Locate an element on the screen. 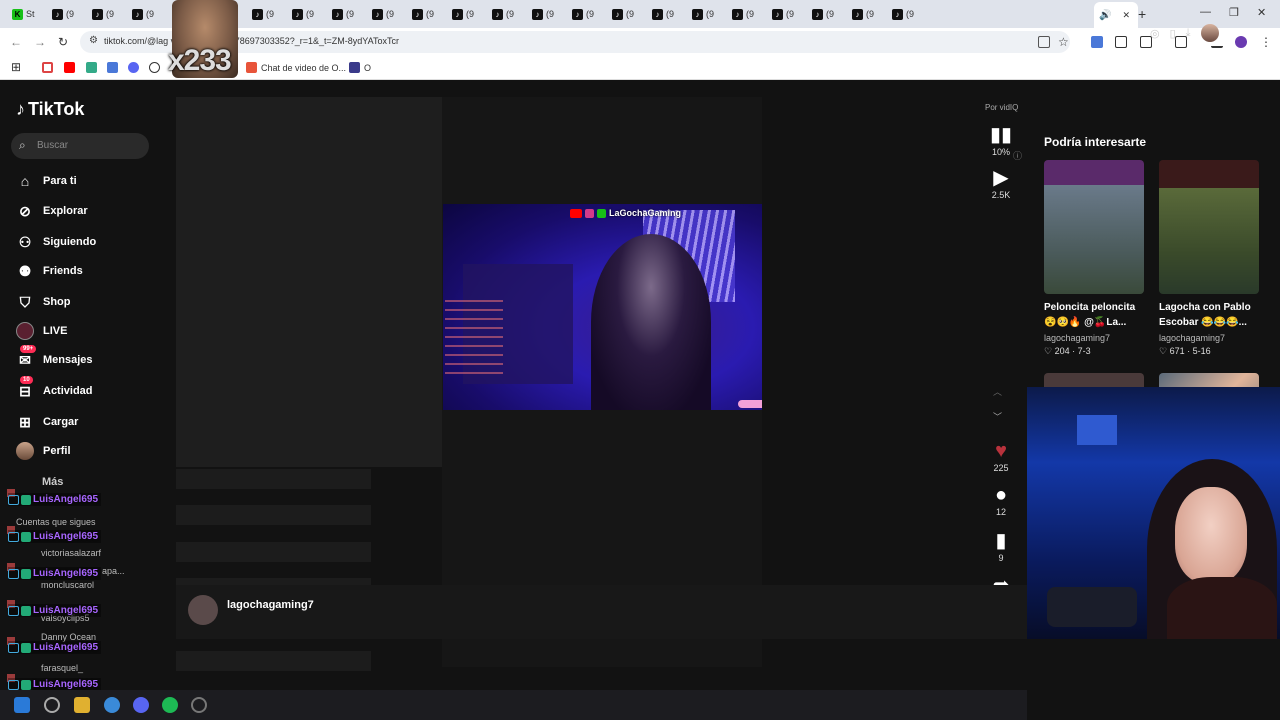  tiktok-logo: ♪ TikTok is located at coordinates (50, 109).